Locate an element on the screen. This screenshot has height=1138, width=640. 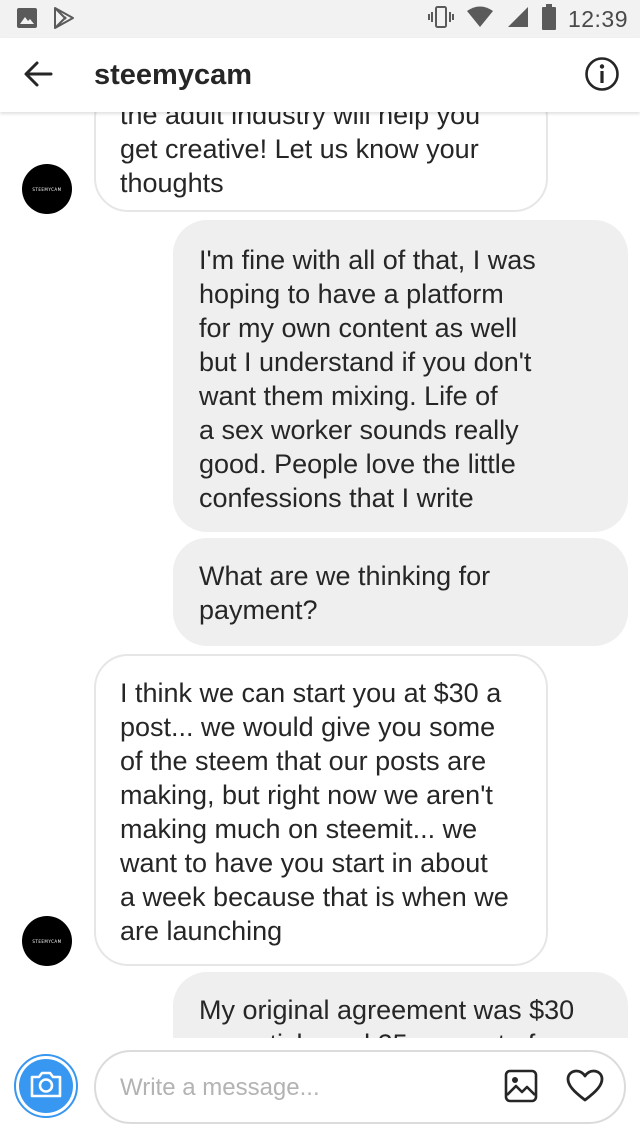
message-line: payment? is located at coordinates (258, 610).